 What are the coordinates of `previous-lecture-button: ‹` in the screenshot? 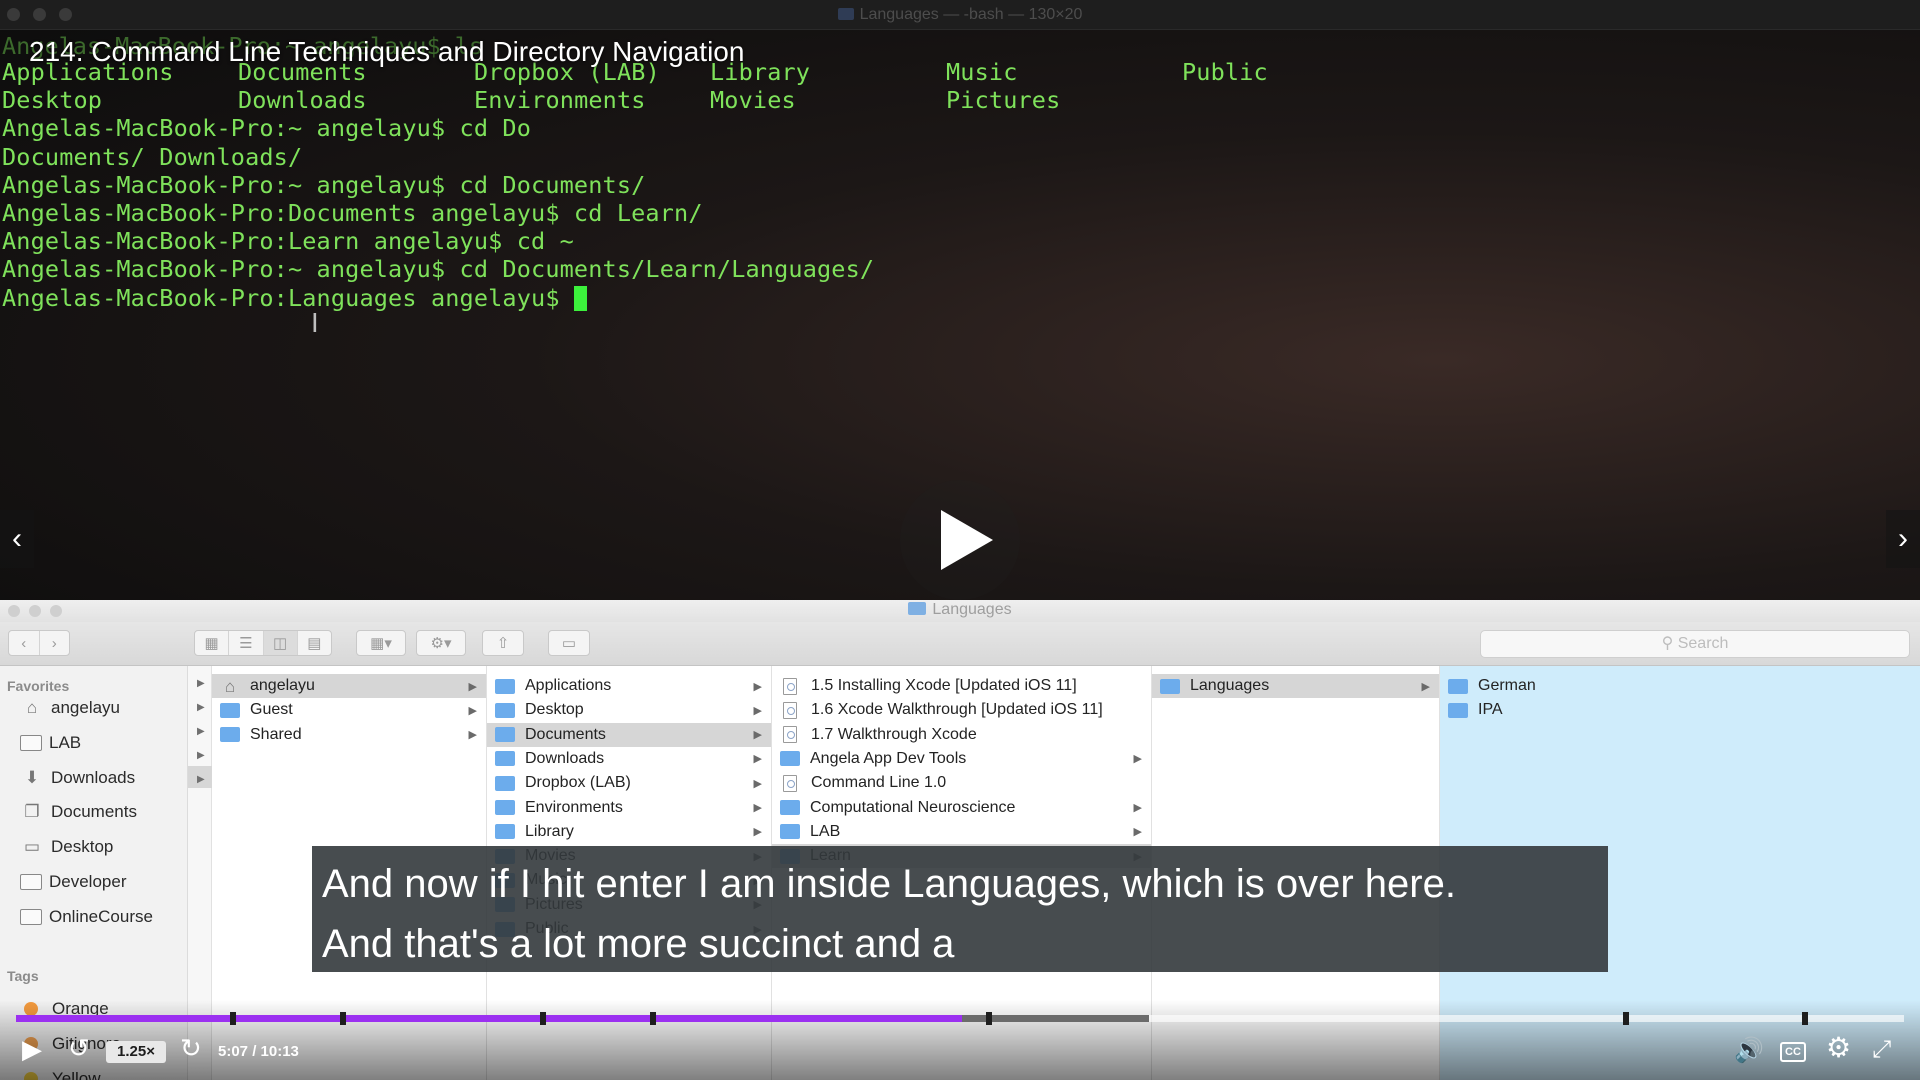 It's located at (17, 539).